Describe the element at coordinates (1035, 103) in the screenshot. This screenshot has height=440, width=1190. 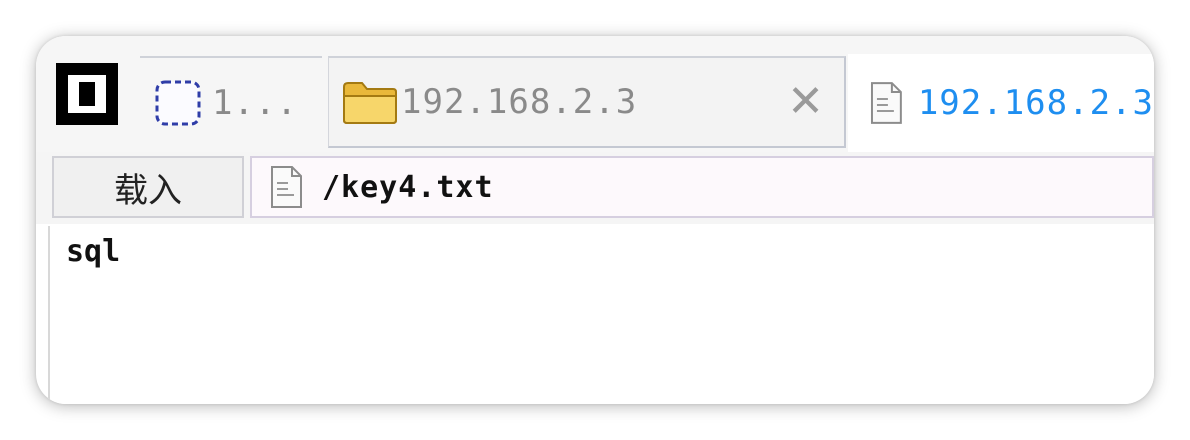
I see `tab-3-label: 192.168.2.3` at that location.